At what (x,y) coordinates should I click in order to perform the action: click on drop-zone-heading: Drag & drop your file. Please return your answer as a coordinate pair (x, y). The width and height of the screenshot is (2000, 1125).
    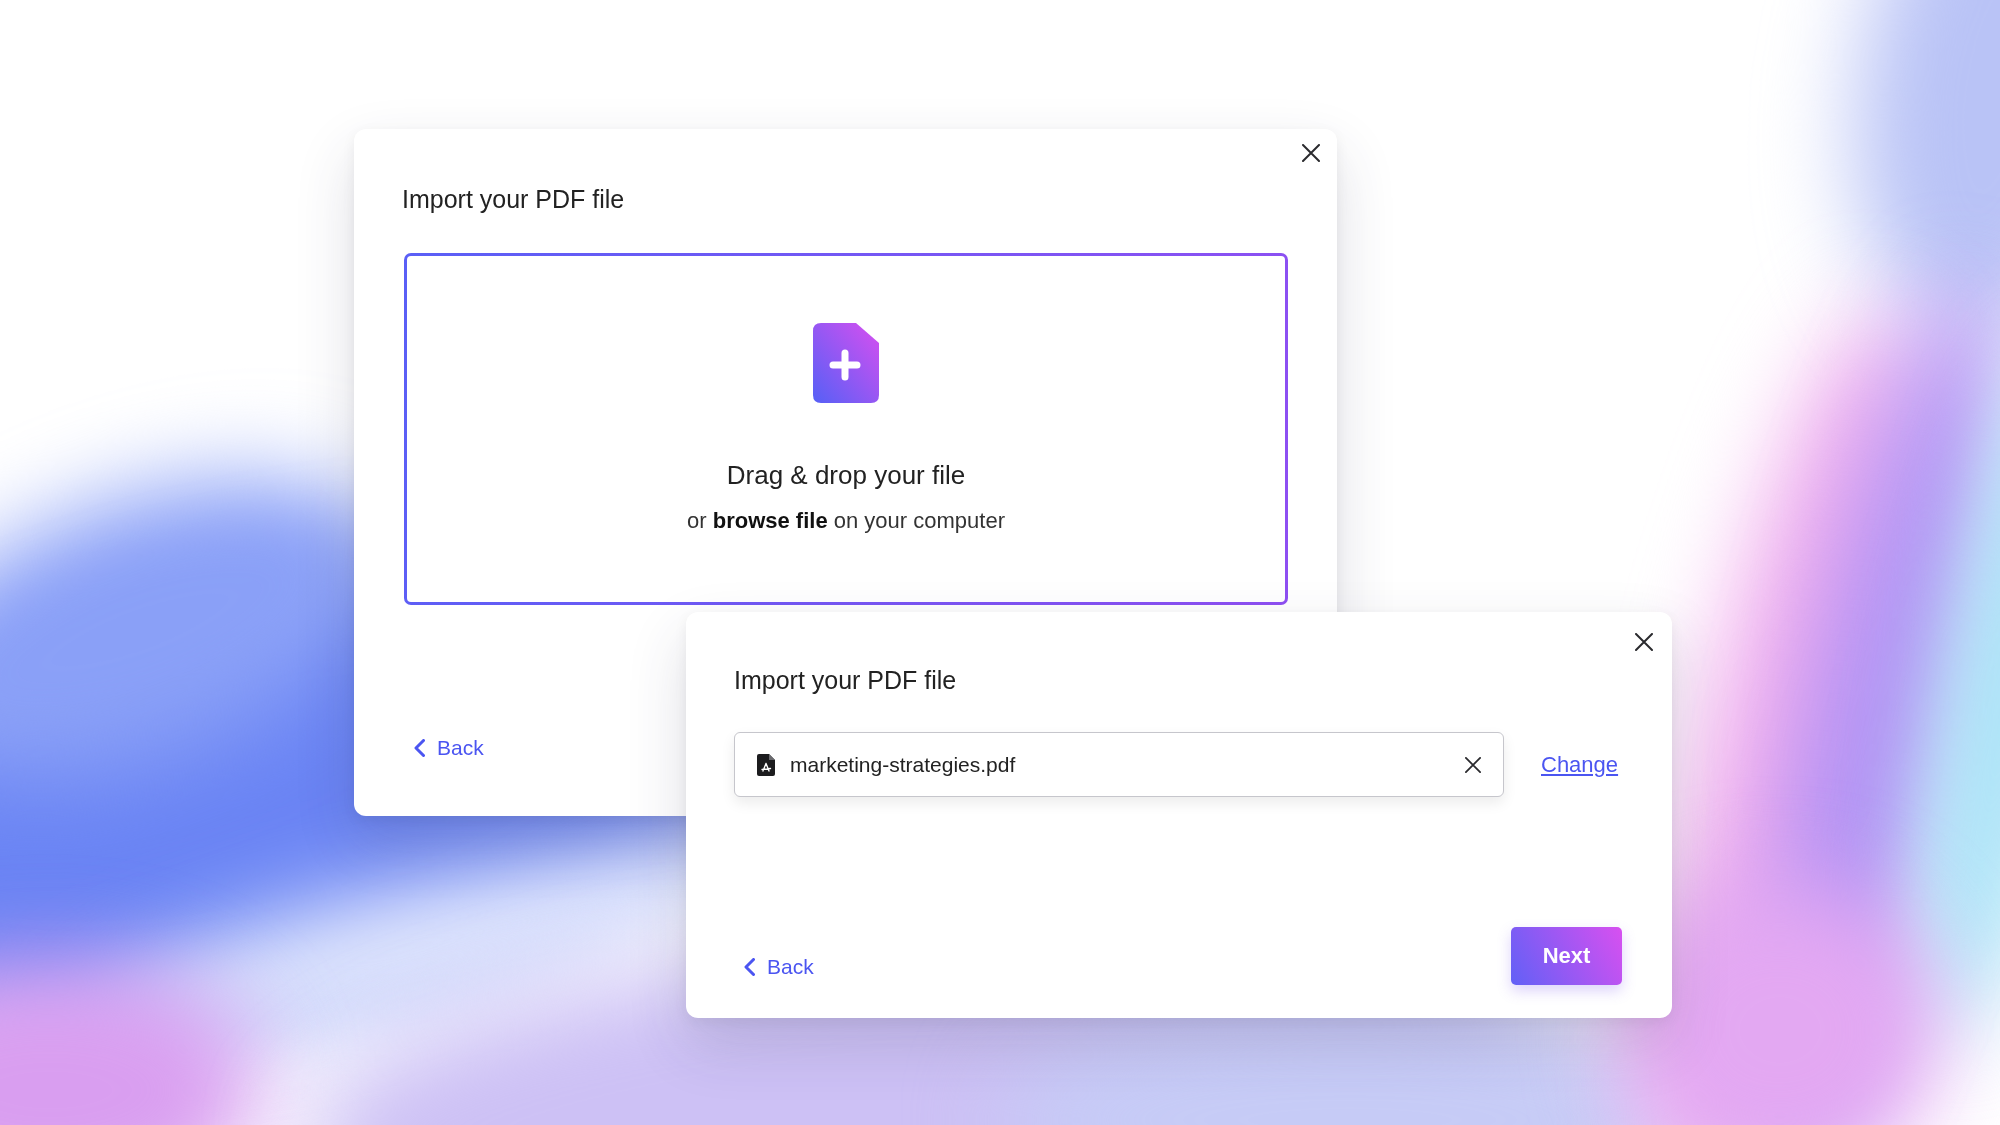
    Looking at the image, I should click on (846, 475).